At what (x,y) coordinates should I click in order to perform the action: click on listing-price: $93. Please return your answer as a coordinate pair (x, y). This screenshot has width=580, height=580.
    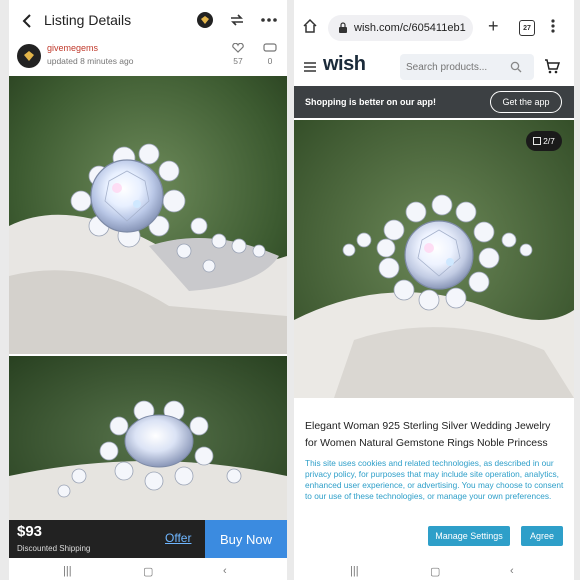
    Looking at the image, I should click on (30, 531).